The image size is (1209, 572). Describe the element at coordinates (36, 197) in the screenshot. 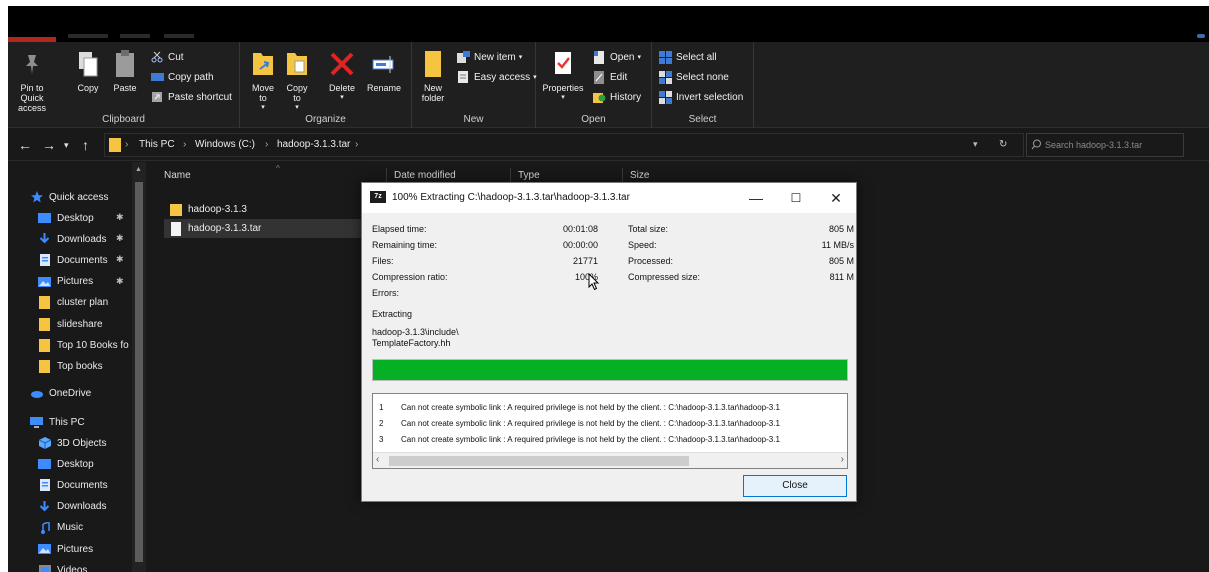

I see `star-icon` at that location.